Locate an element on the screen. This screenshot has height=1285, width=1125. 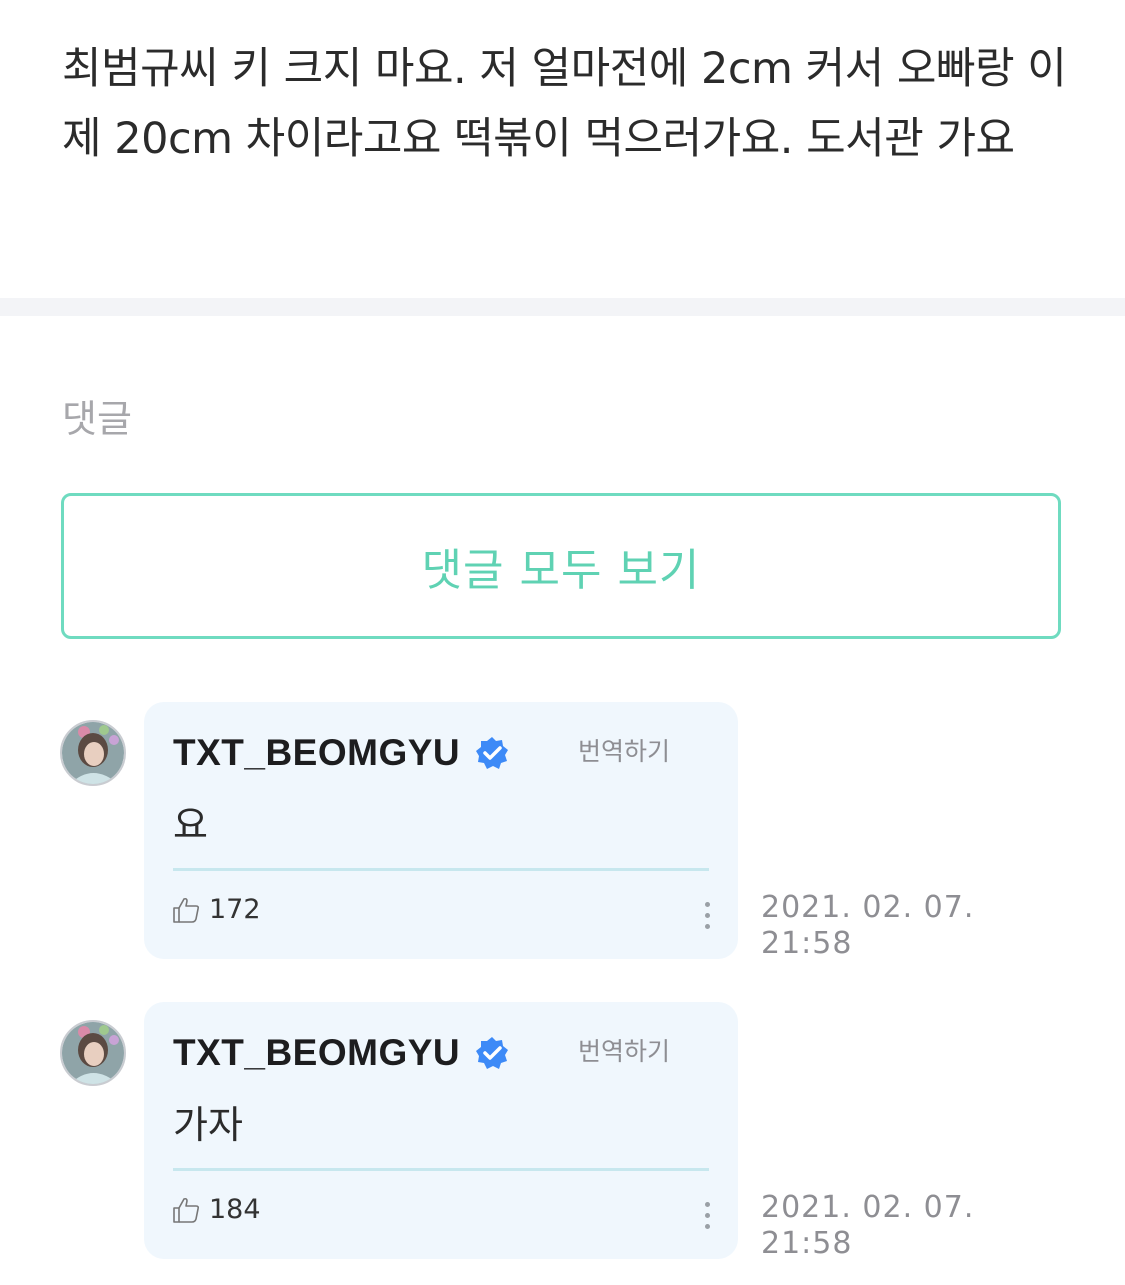
view-all-comments-button: 댓글 모두 보기 is located at coordinates (561, 566).